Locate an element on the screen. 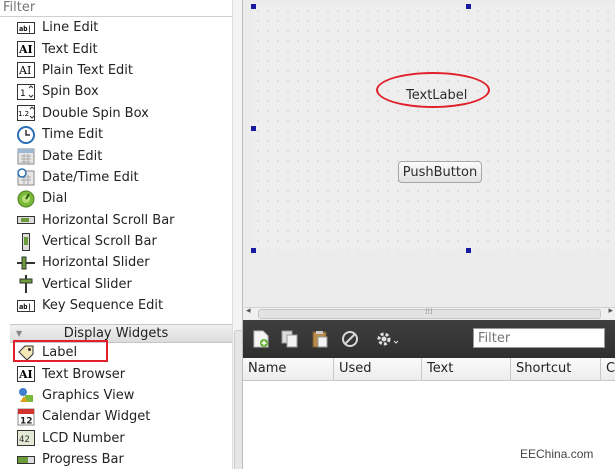 The height and width of the screenshot is (469, 615). horizontal-slider-icon is located at coordinates (26, 263).